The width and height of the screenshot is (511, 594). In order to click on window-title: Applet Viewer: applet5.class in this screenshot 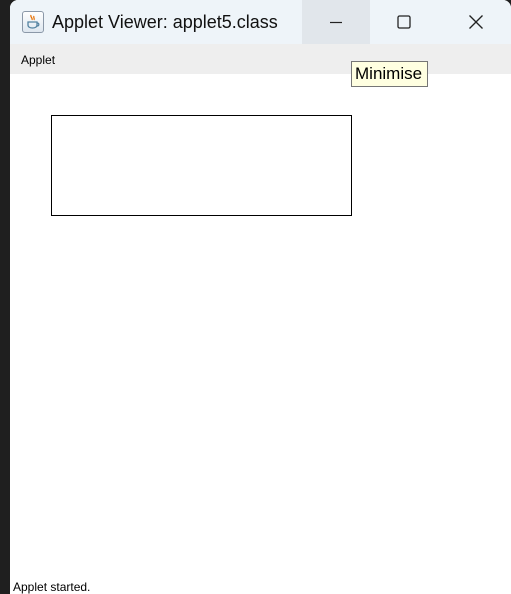, I will do `click(165, 22)`.